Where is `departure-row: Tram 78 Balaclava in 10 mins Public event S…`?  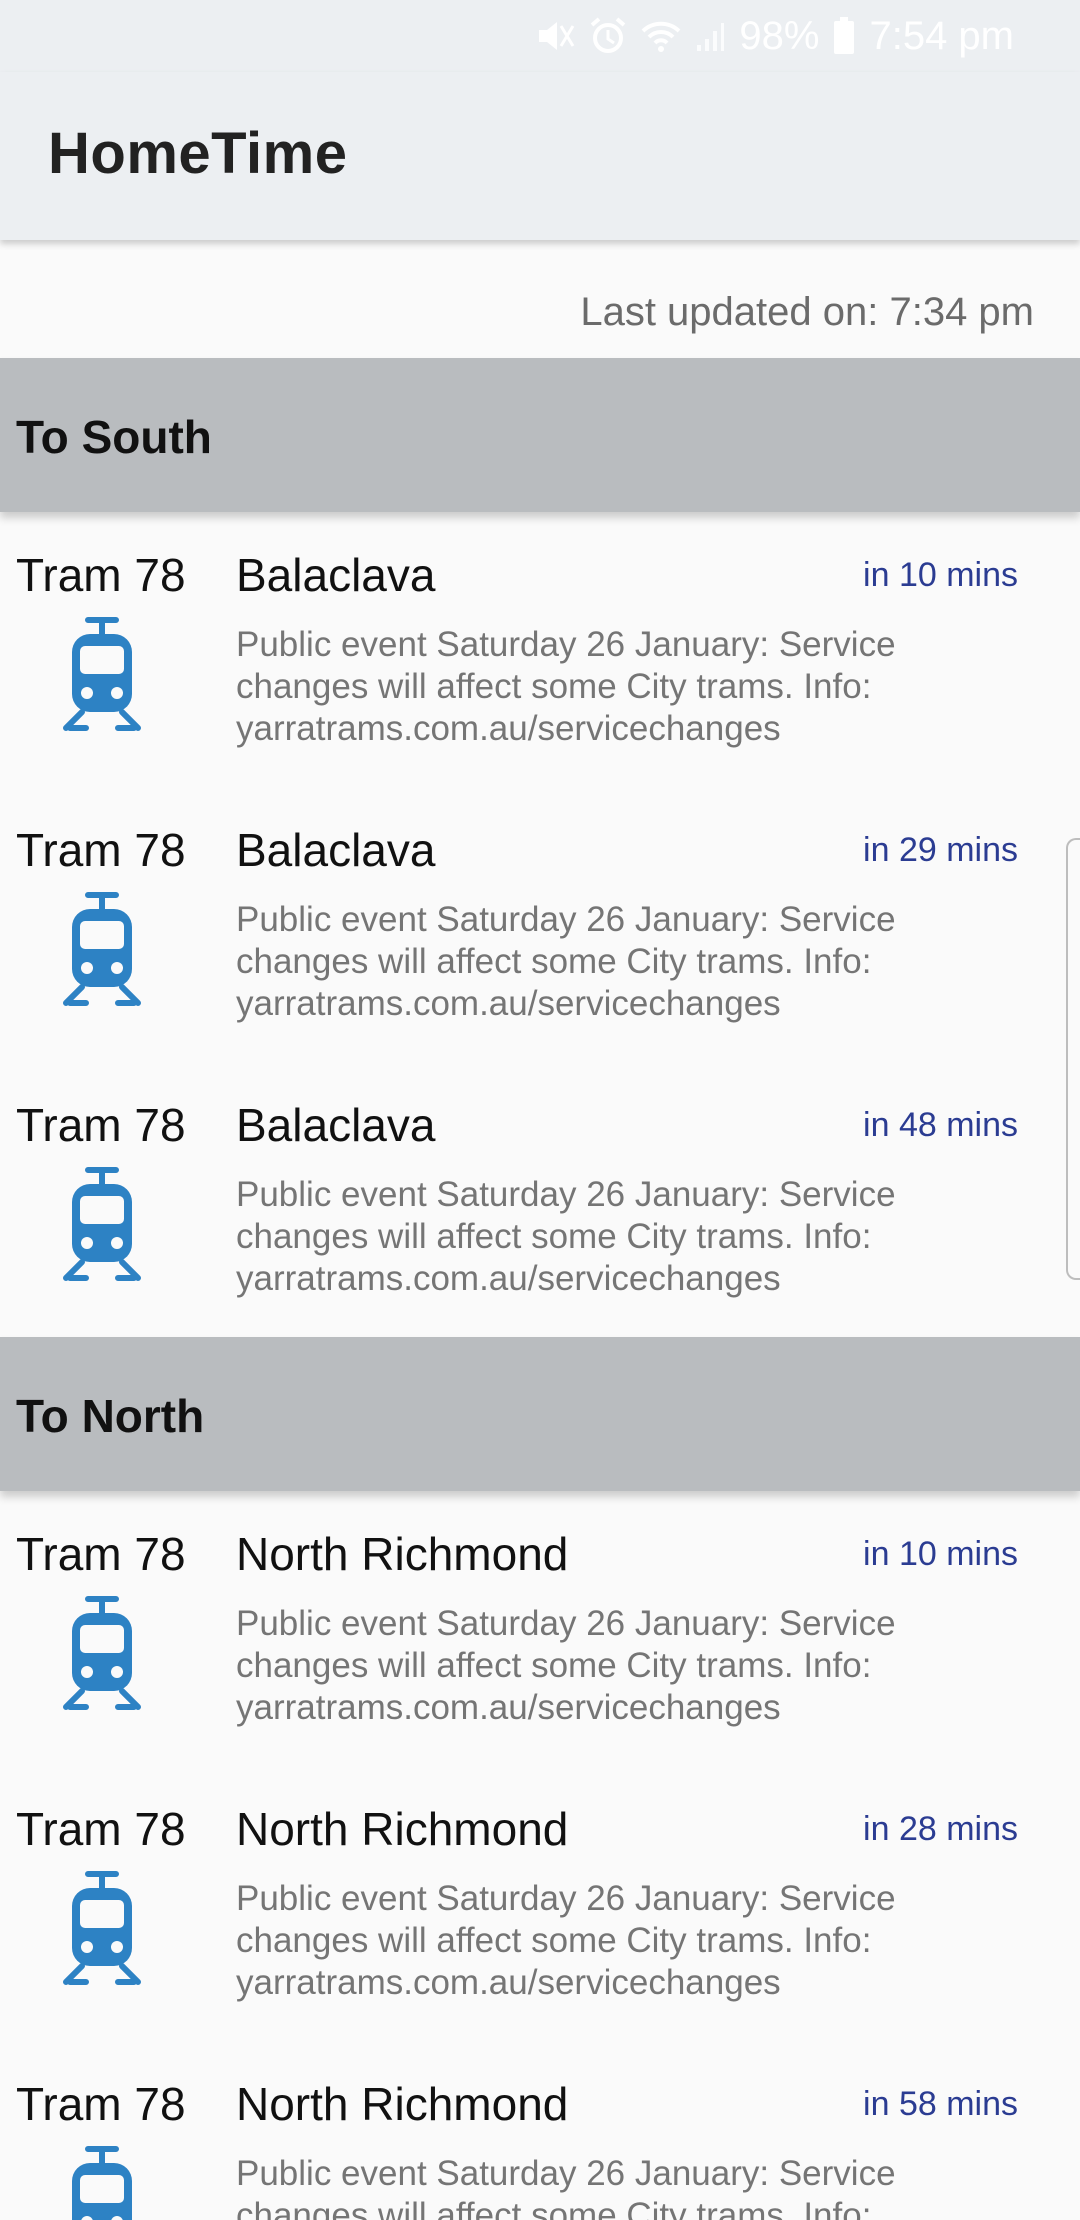
departure-row: Tram 78 Balaclava in 10 mins Public event S… is located at coordinates (540, 649).